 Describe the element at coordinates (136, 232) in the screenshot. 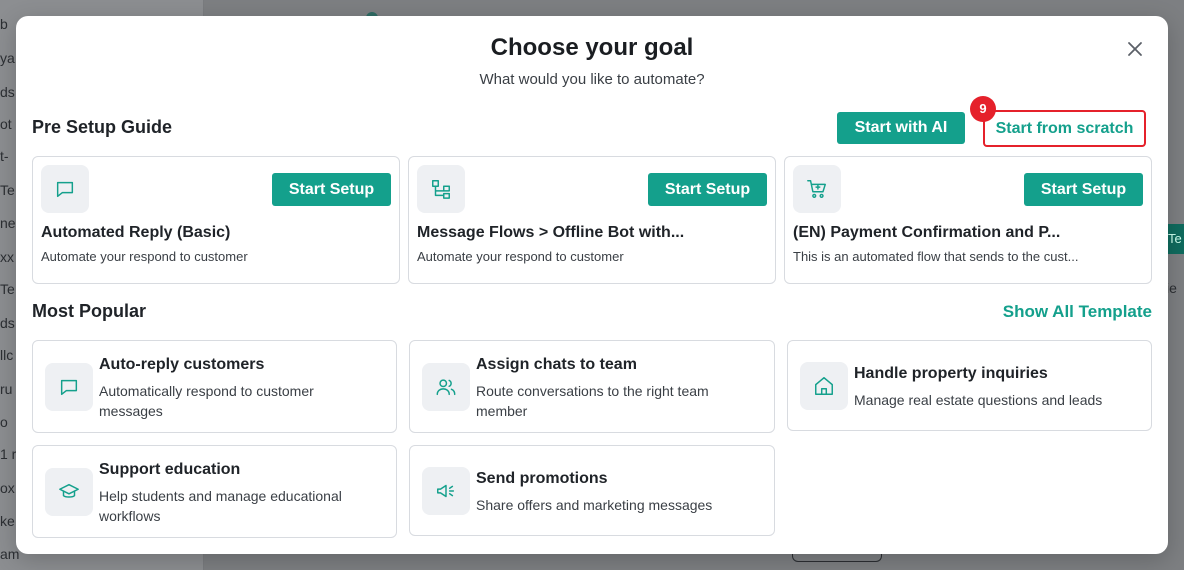

I see `guide-title: Automated Reply (Basic)` at that location.